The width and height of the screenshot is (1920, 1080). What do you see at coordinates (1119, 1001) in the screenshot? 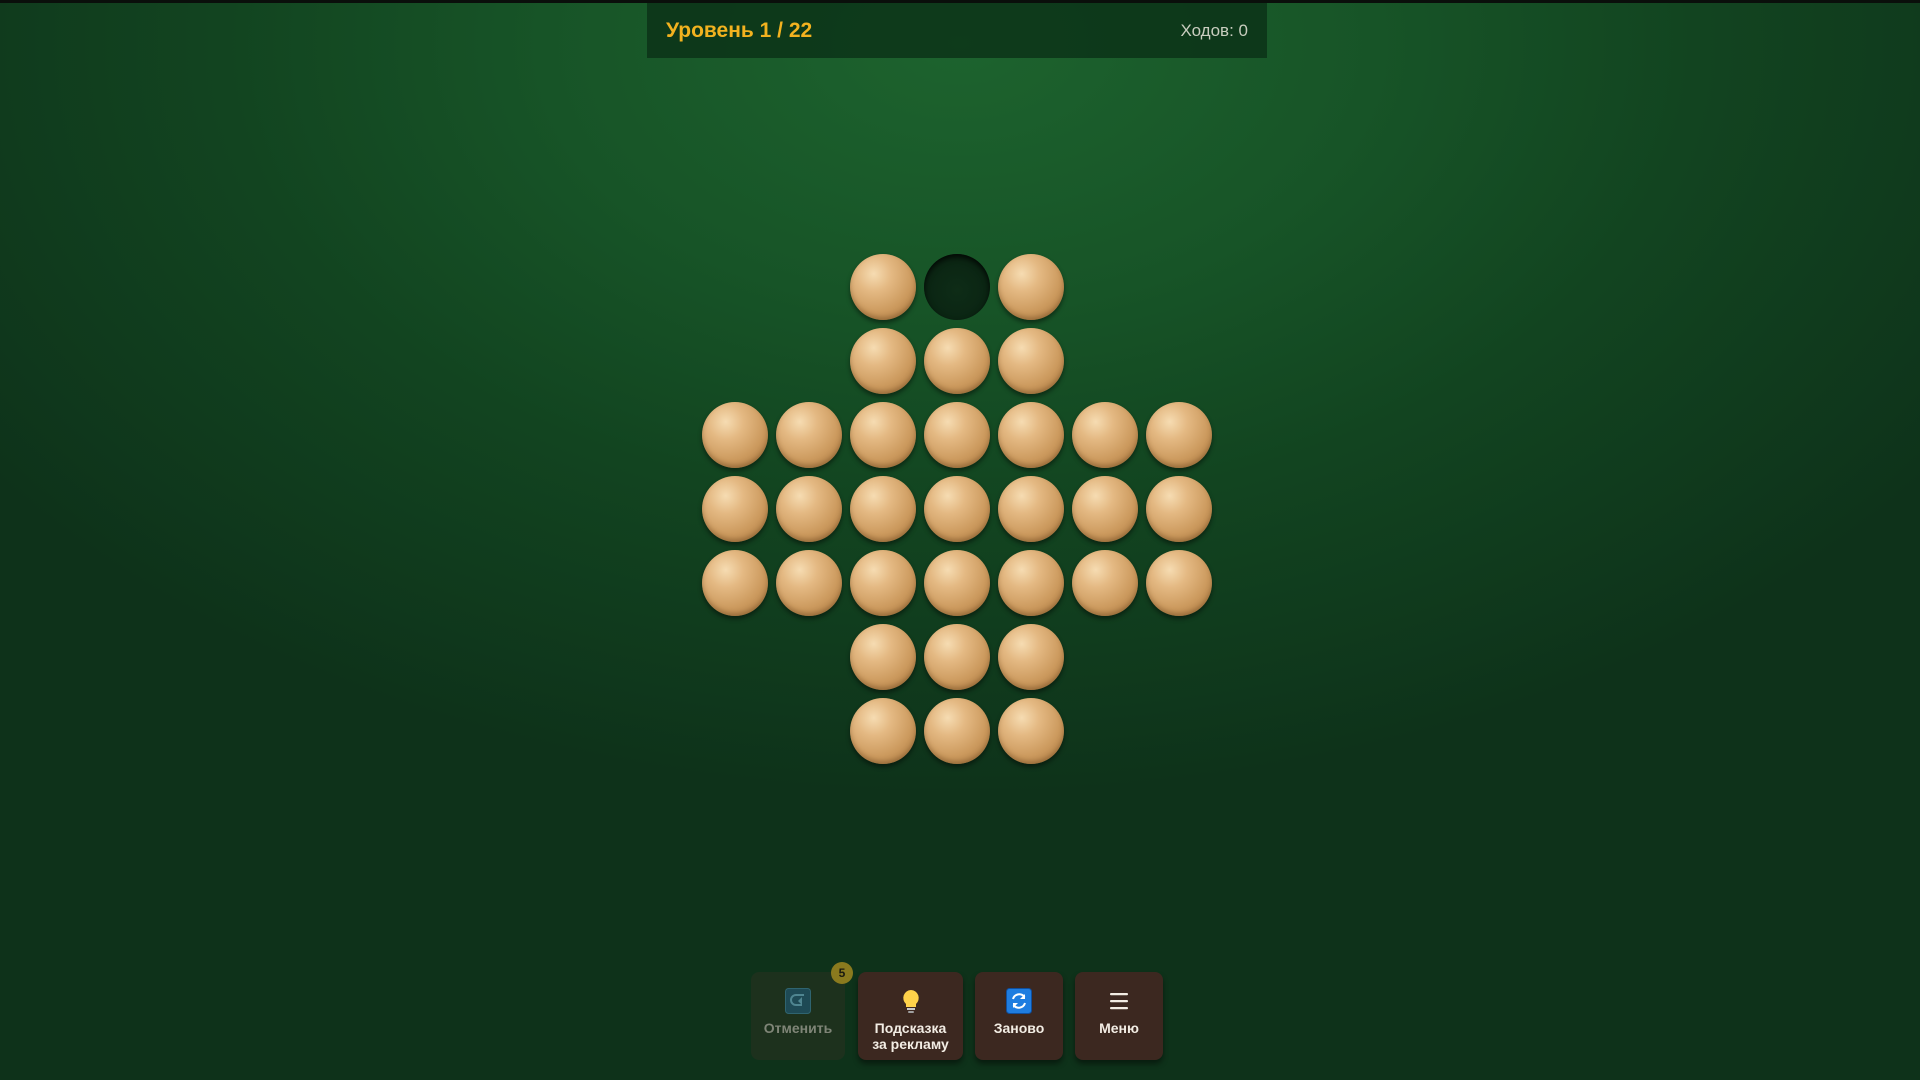
I see `hamburger-menu-icon` at bounding box center [1119, 1001].